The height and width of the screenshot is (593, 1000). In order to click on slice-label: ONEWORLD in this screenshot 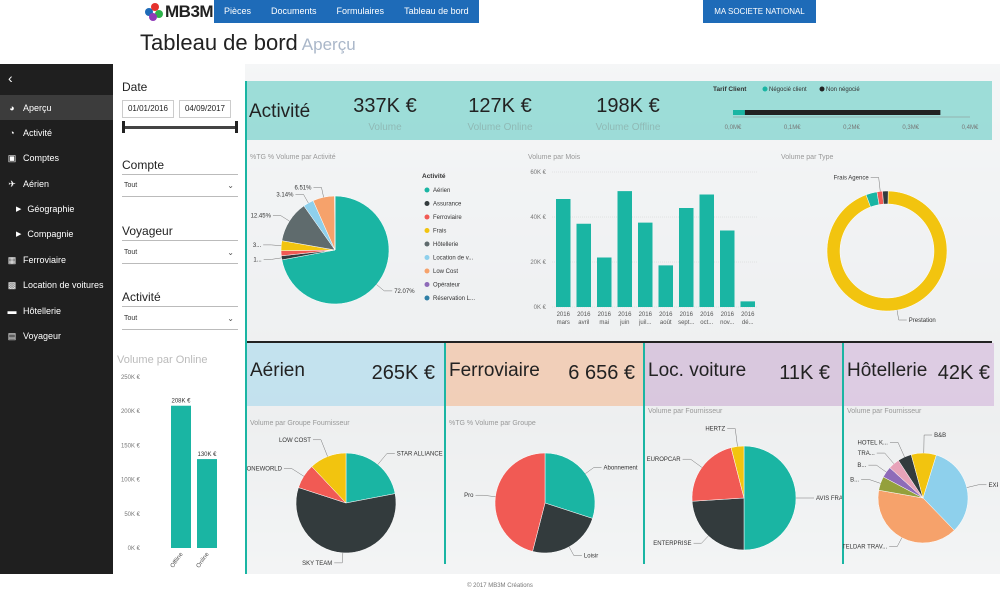, I will do `click(265, 470)`.